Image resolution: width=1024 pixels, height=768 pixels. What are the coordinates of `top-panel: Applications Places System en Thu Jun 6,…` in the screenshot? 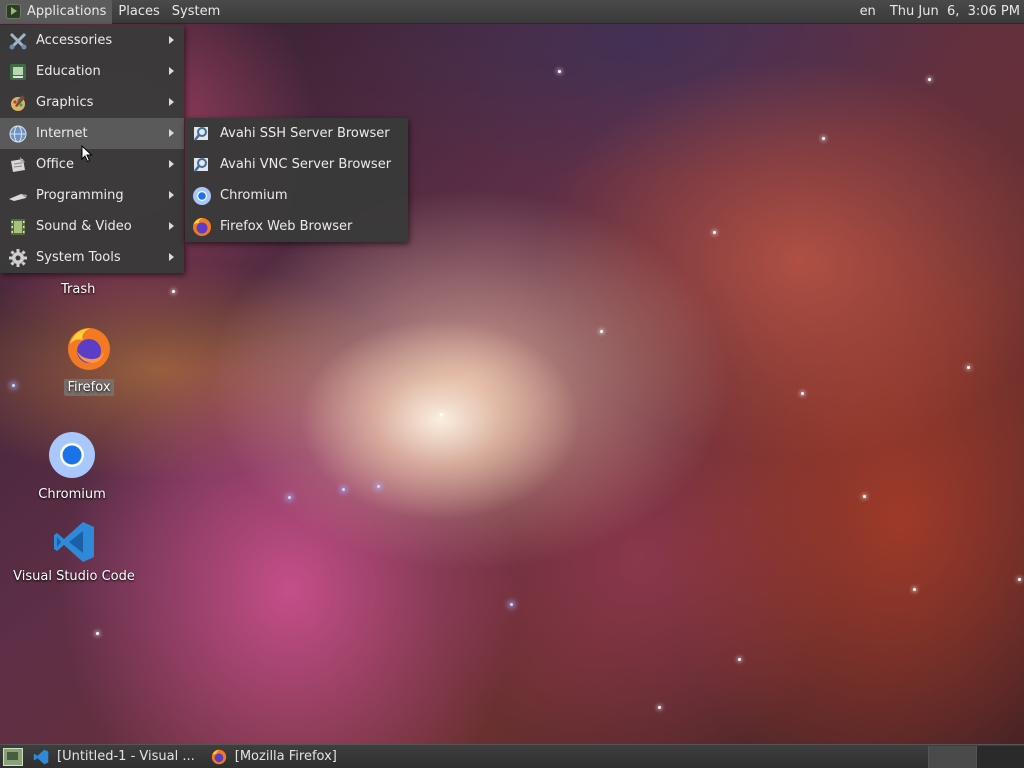 It's located at (512, 12).